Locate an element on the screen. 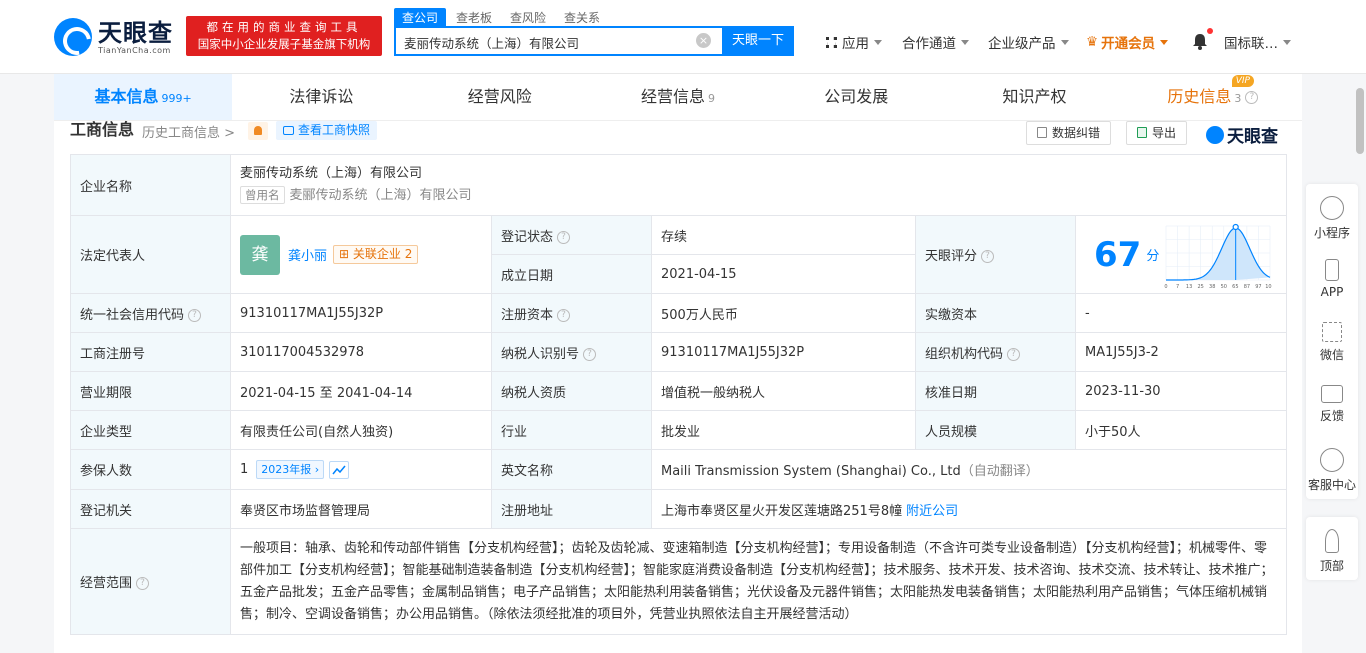 The image size is (1366, 653). tab-ip: 知识产权 is located at coordinates (1034, 97).